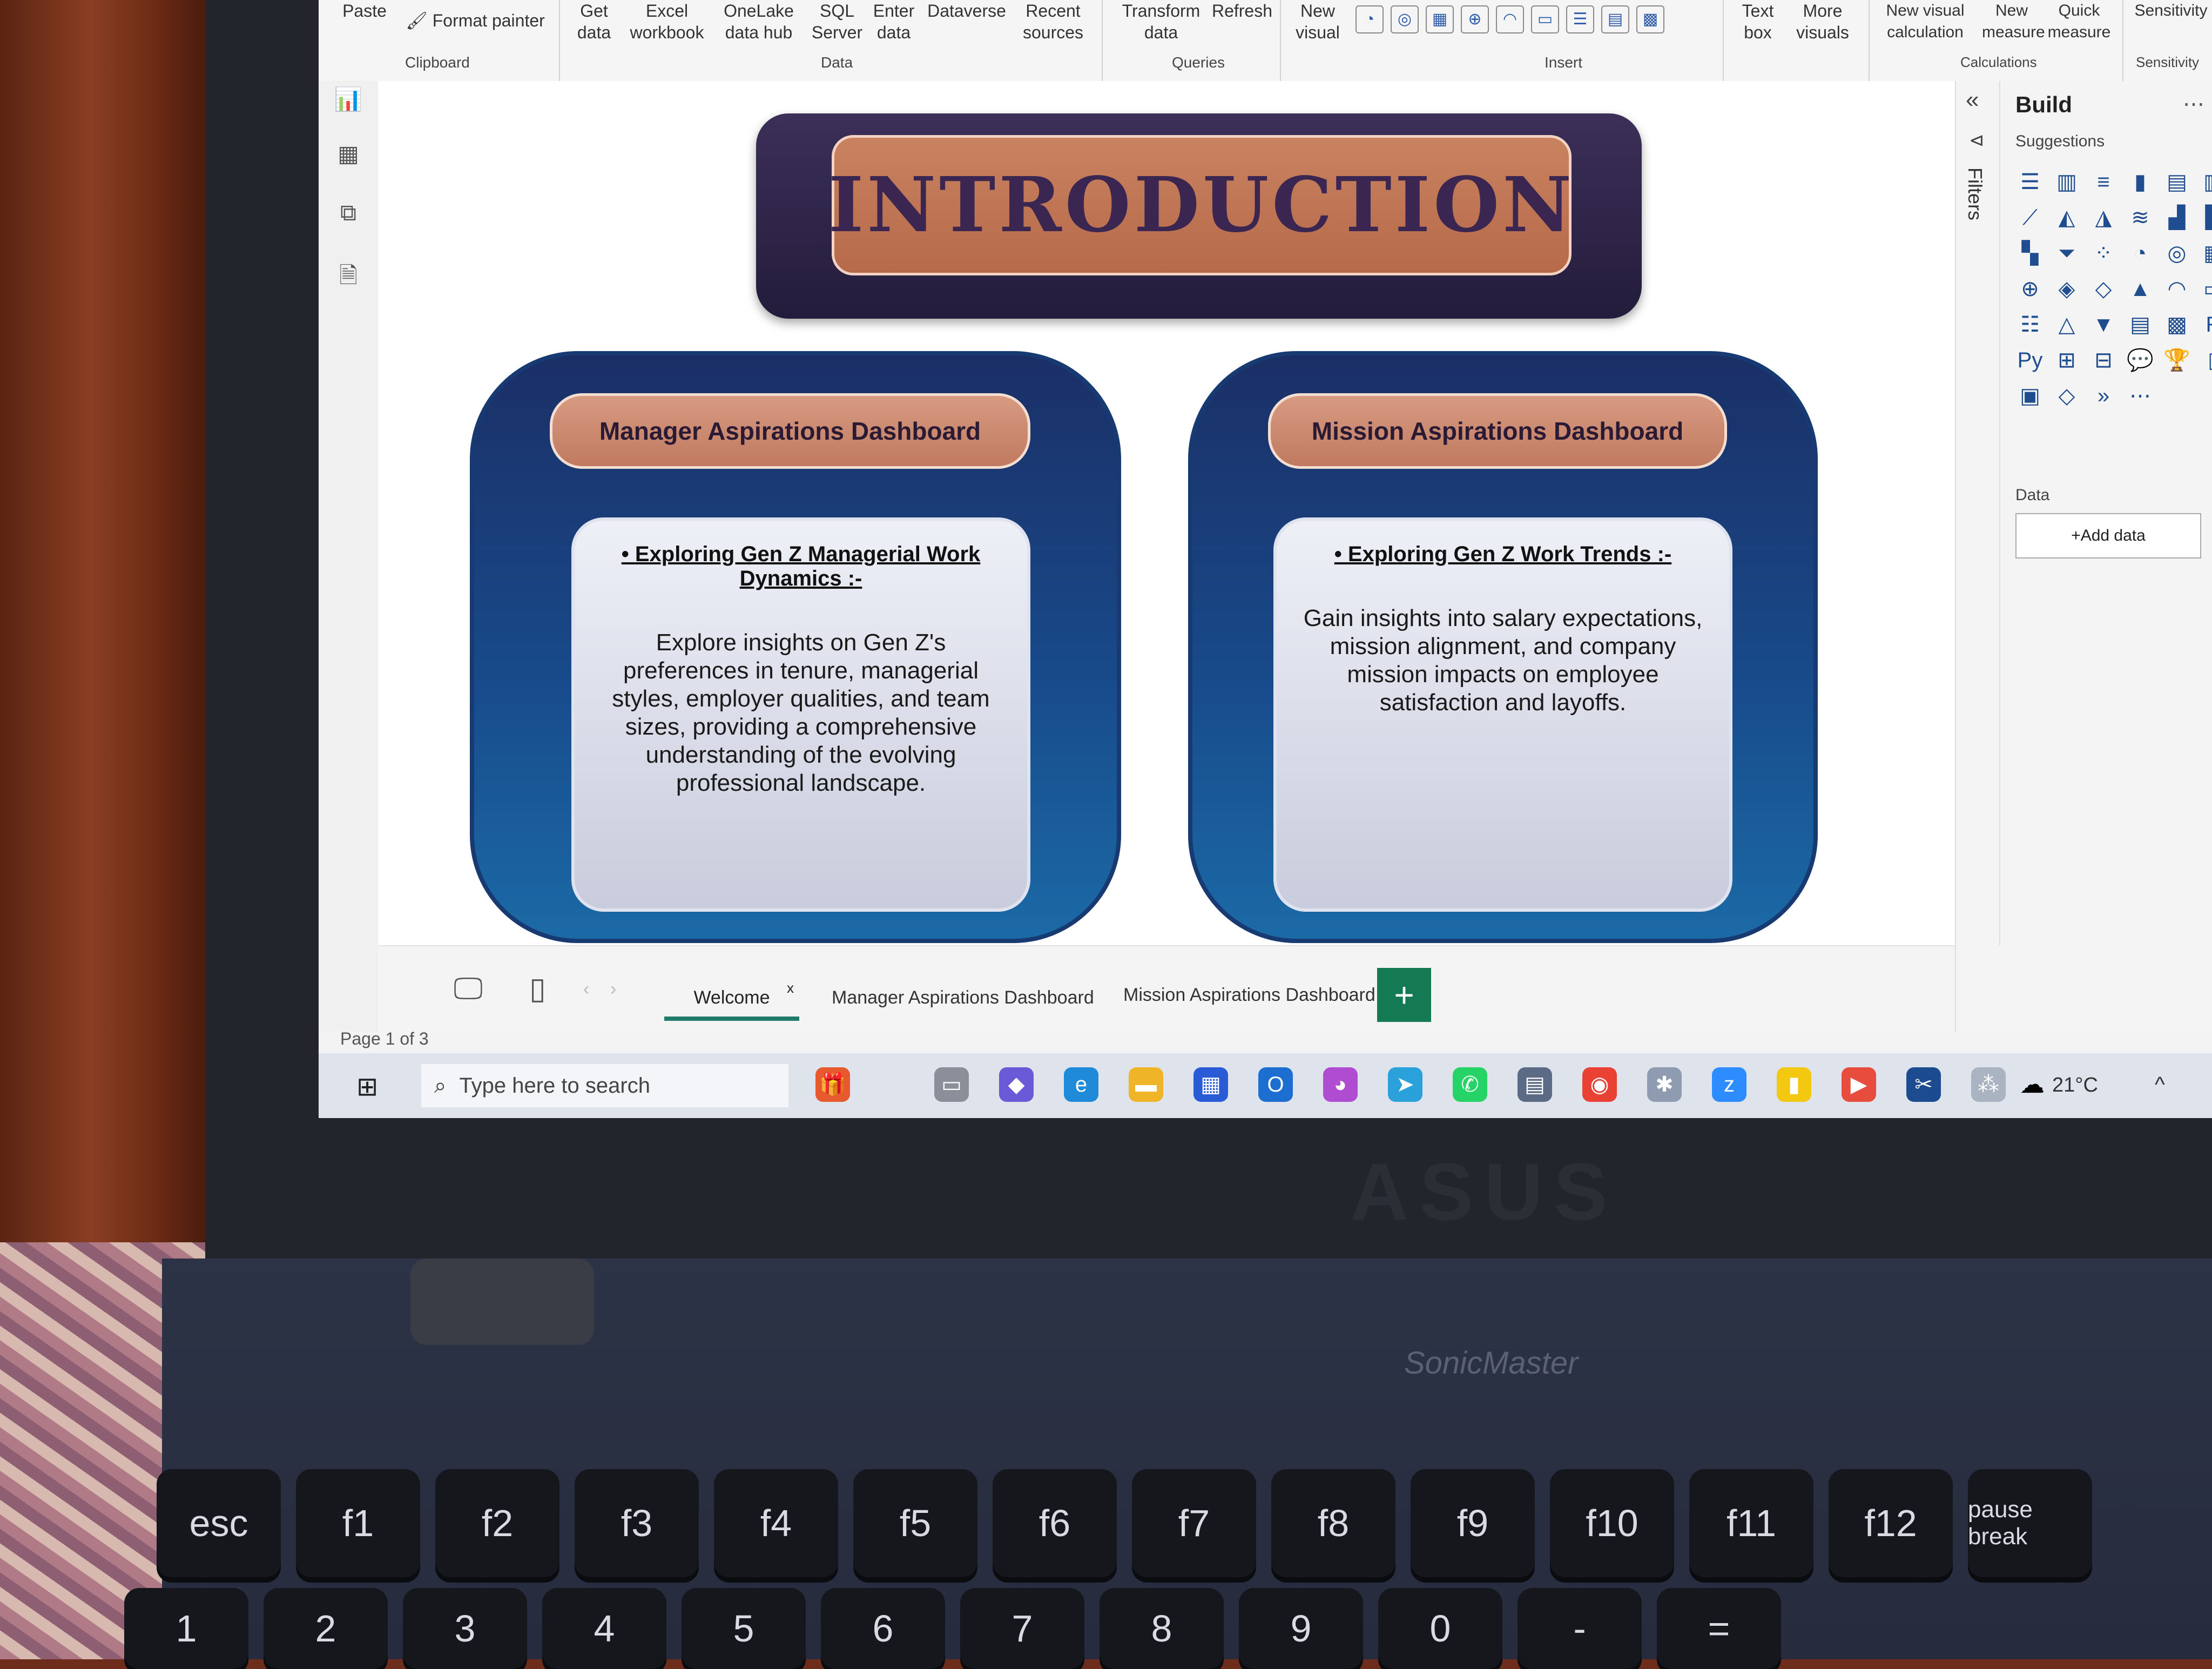  What do you see at coordinates (2066, 324) in the screenshot?
I see `kpi-icon: △` at bounding box center [2066, 324].